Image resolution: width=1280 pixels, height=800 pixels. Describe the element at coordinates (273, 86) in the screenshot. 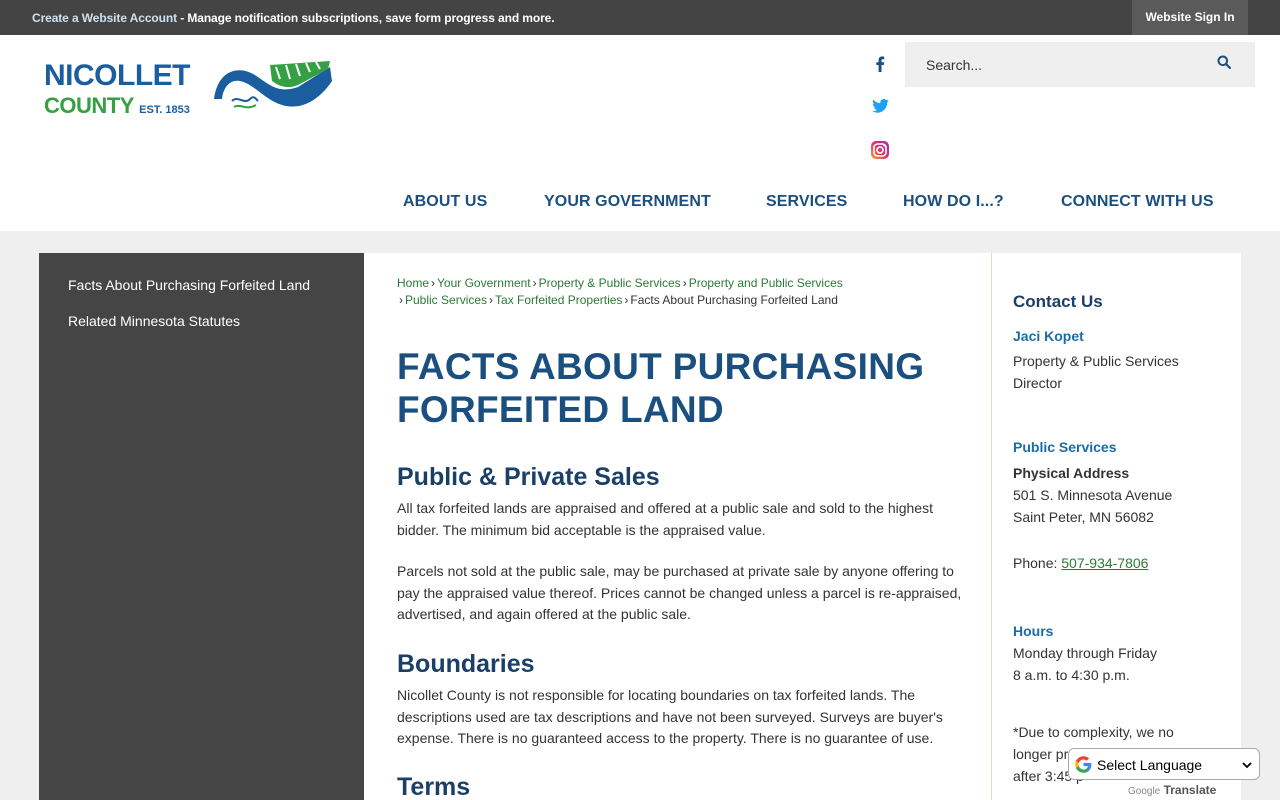

I see `logo-emblem-icon` at that location.